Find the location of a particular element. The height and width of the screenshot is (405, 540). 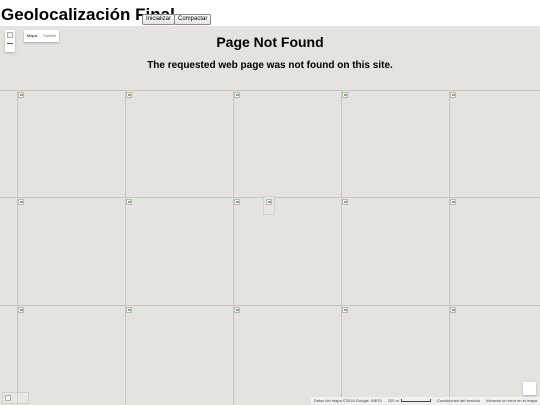

initialize-button: Inicializar is located at coordinates (159, 19).